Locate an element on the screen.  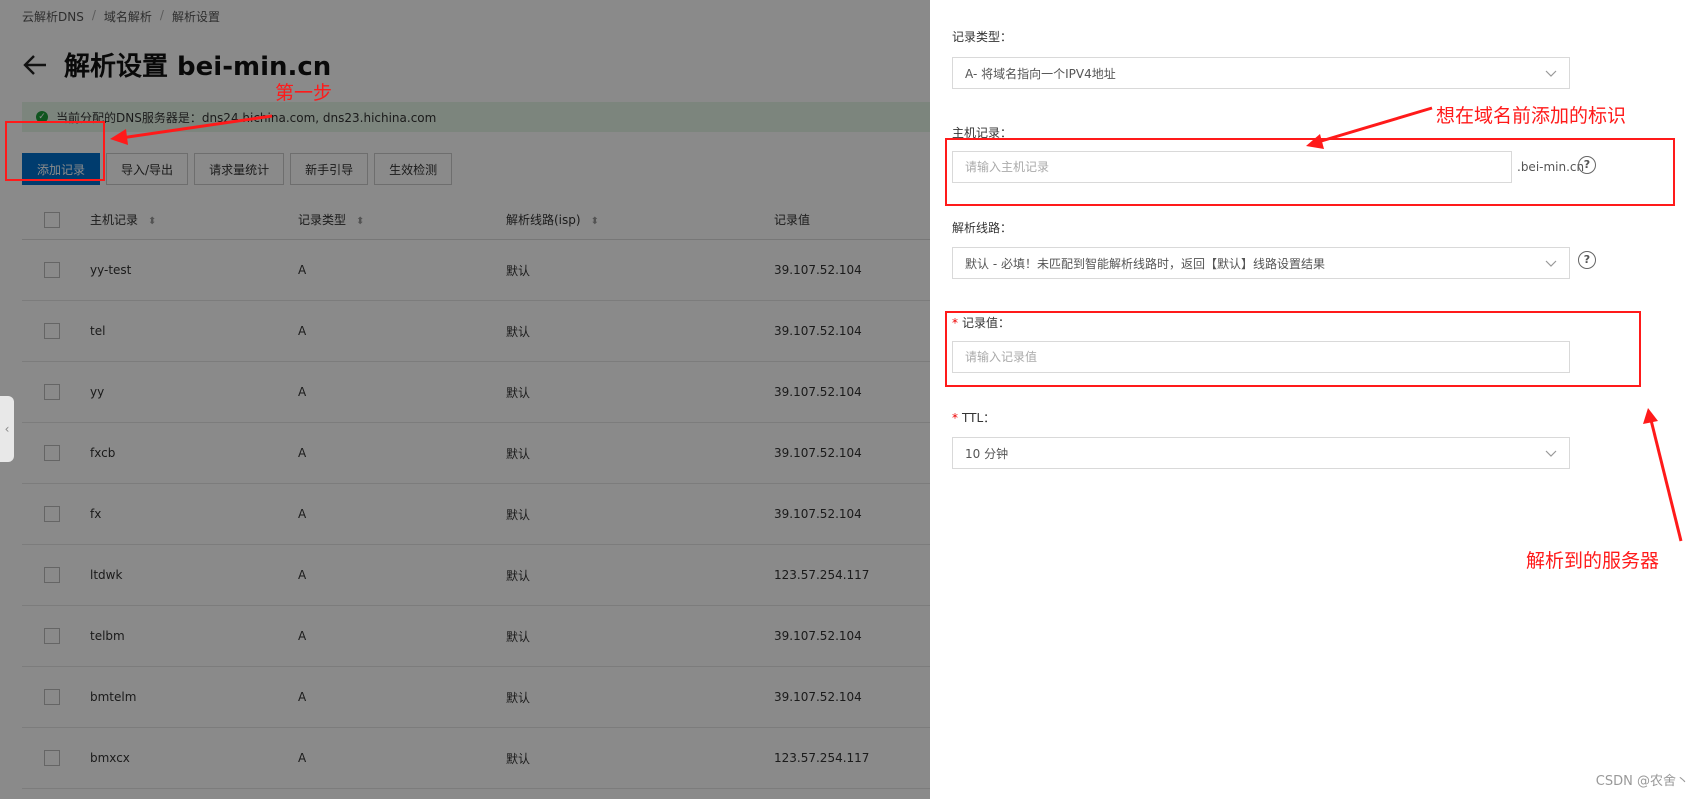
chevron-left-icon: ‹ is located at coordinates (7, 429).